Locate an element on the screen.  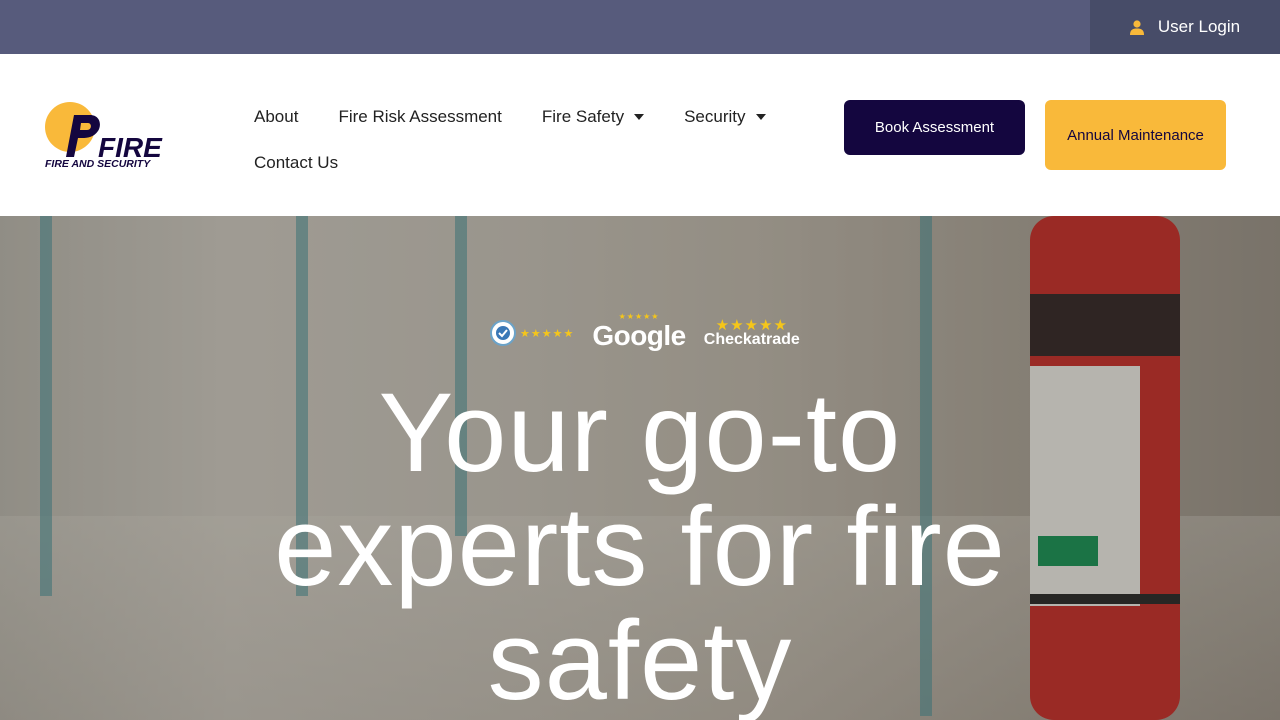
trustpilot-badge: ★★★★★ is located at coordinates (532, 333).